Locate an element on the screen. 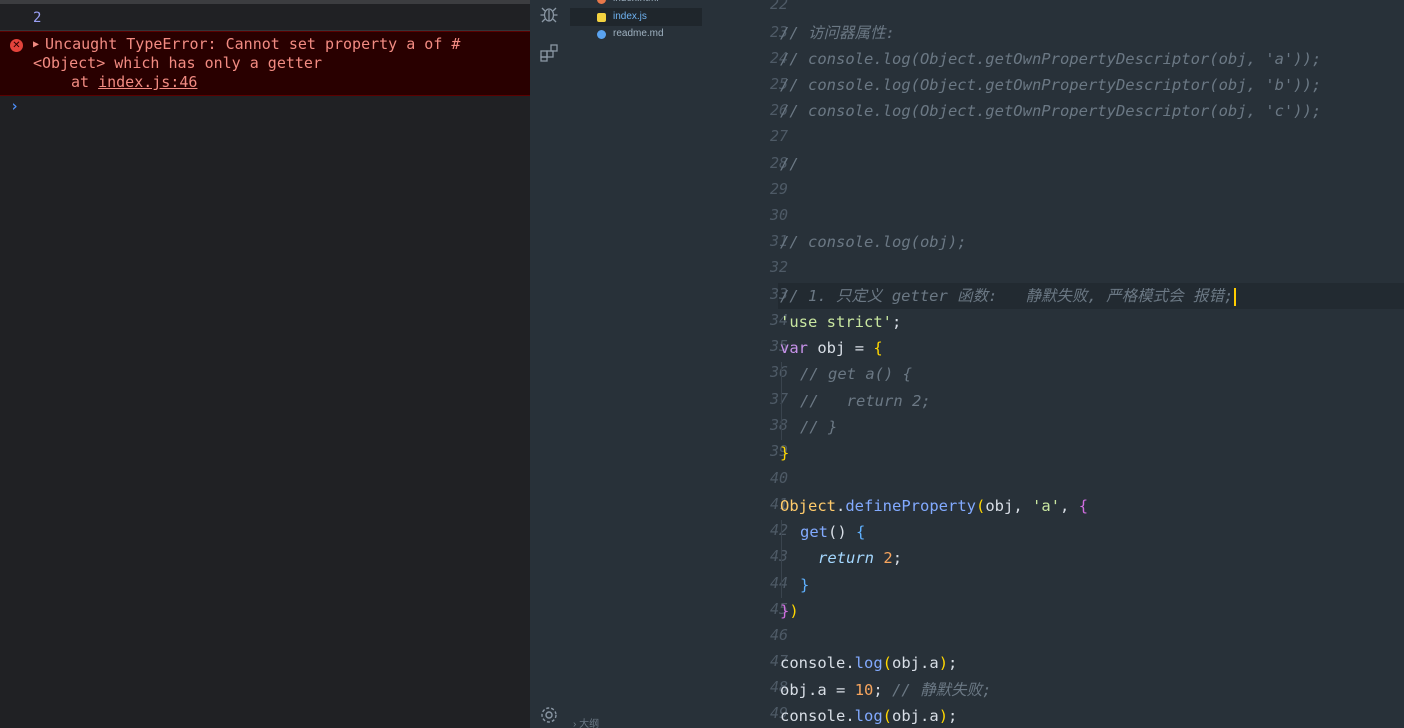 This screenshot has height=728, width=1404. error-source-link: index.js:46 is located at coordinates (147, 82).